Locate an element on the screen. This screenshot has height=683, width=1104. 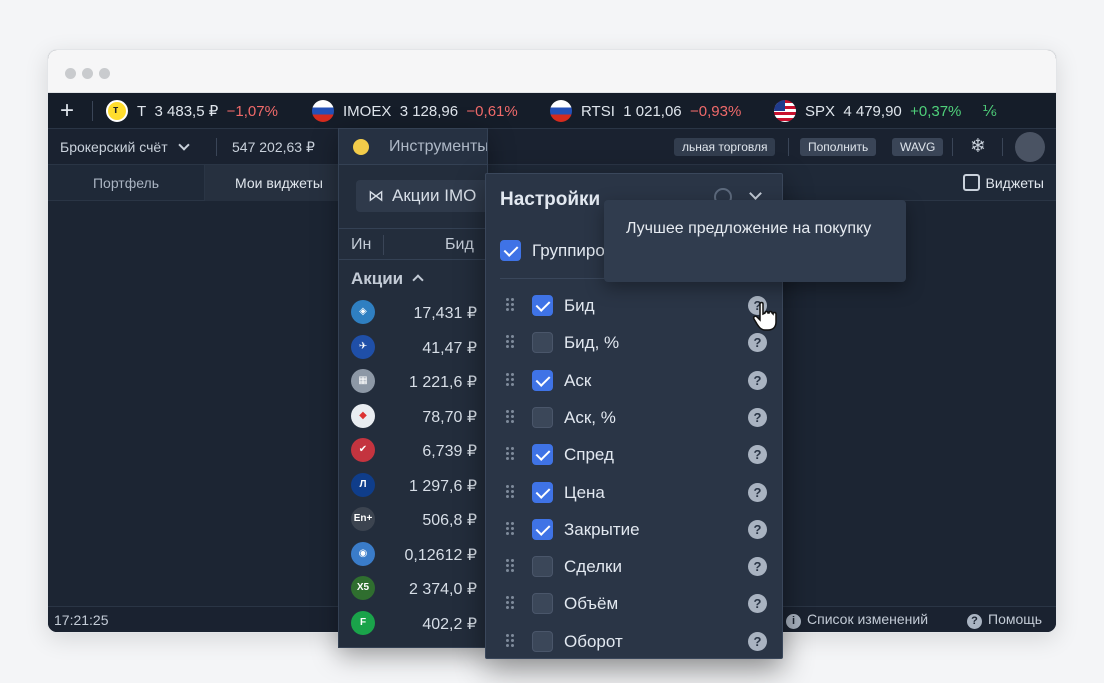
instrument-row: ✈ 41,47 ₽ is located at coordinates (413, 347).